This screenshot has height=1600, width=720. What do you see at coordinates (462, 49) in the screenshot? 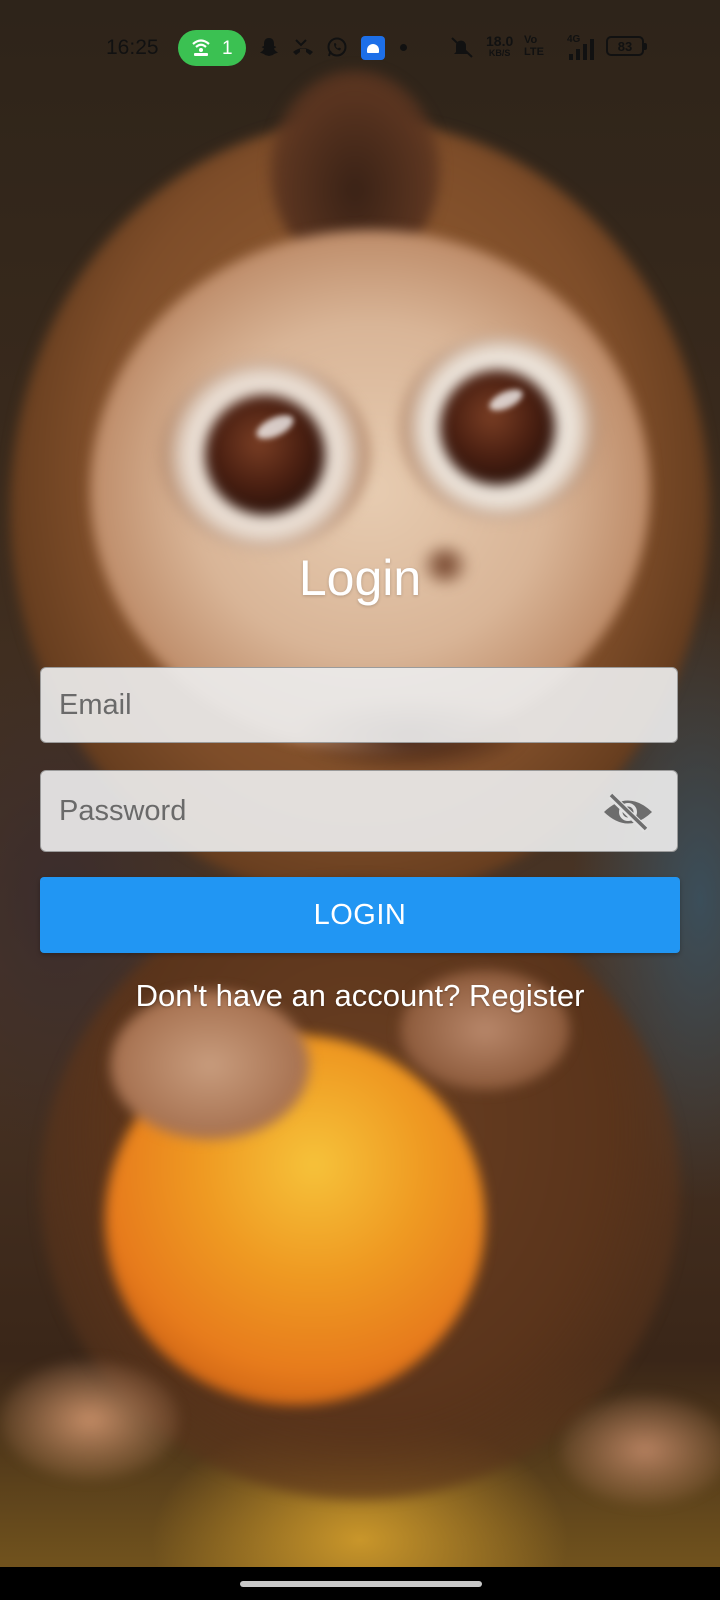
I see `mute-vibrate-icon` at bounding box center [462, 49].